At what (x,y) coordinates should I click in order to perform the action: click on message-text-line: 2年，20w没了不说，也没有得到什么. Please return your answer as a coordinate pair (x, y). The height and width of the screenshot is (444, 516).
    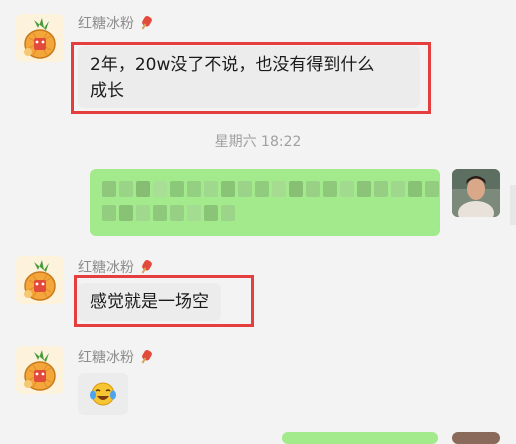
    Looking at the image, I should click on (232, 65).